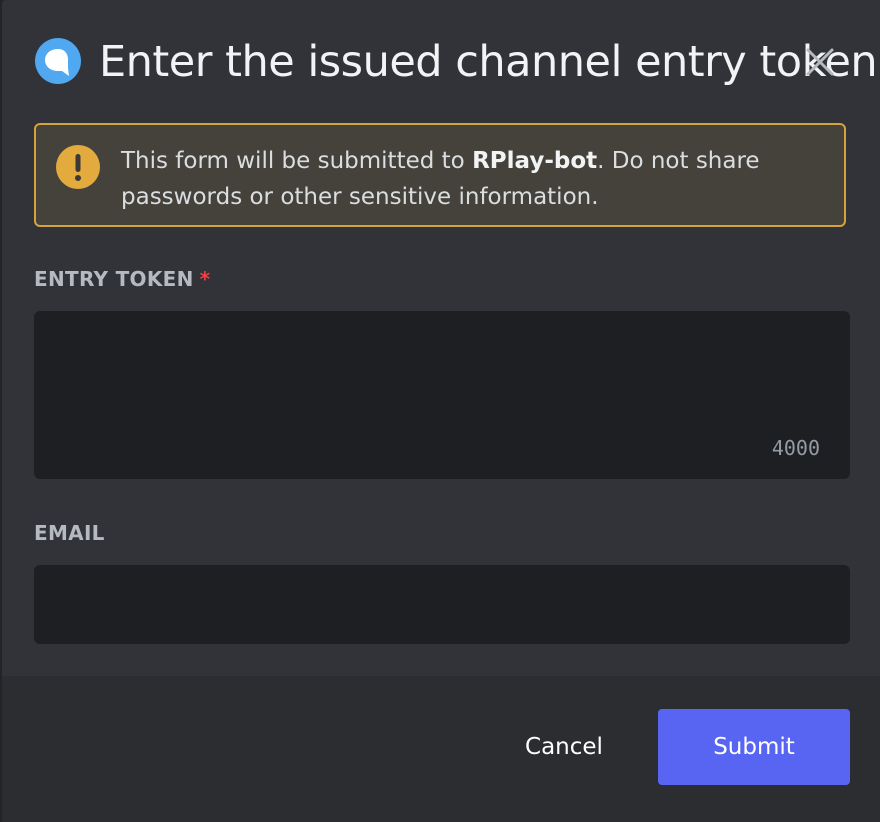  Describe the element at coordinates (564, 747) in the screenshot. I see `cancel-button: Cancel` at that location.